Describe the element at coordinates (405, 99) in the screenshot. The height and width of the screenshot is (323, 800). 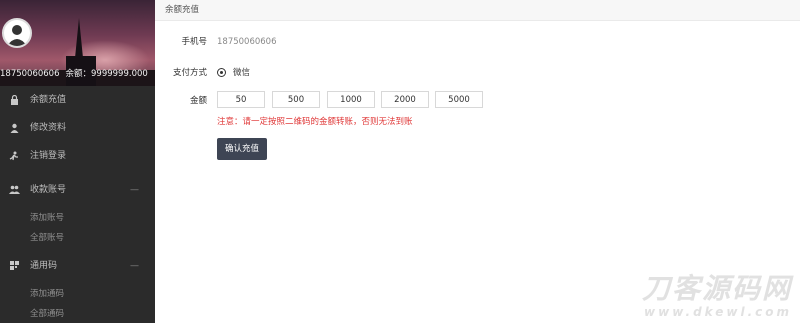
I see `amount-option-2000: 2000` at that location.